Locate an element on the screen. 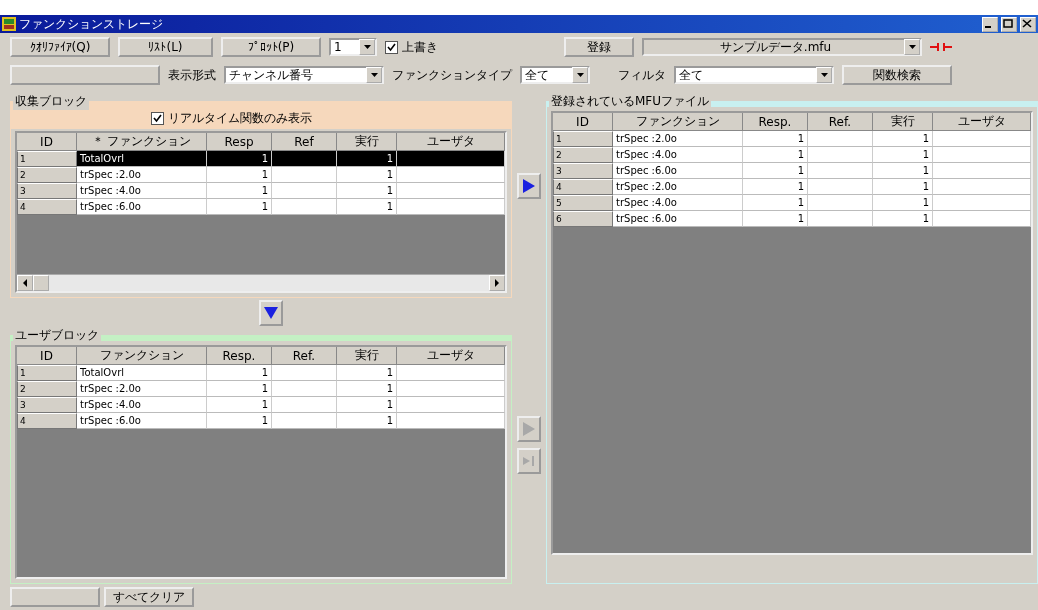  minimize-button is located at coordinates (990, 24).